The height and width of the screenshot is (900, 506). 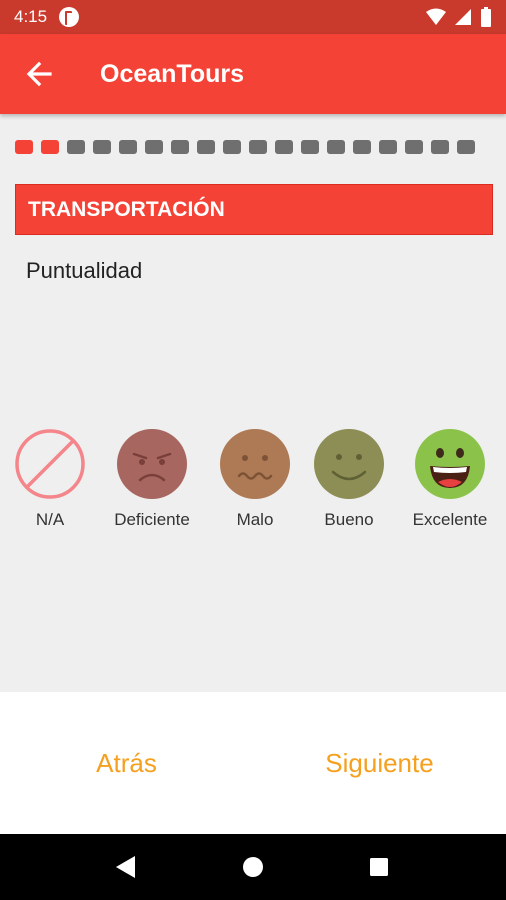 I want to click on section-title: TRANSPORTACIÓN, so click(x=126, y=209).